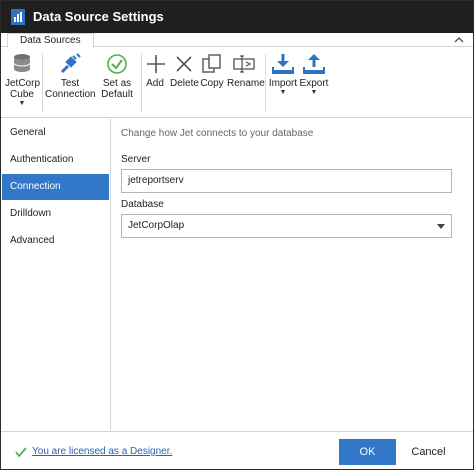 Image resolution: width=474 pixels, height=470 pixels. What do you see at coordinates (314, 83) in the screenshot?
I see `export-label: Export` at bounding box center [314, 83].